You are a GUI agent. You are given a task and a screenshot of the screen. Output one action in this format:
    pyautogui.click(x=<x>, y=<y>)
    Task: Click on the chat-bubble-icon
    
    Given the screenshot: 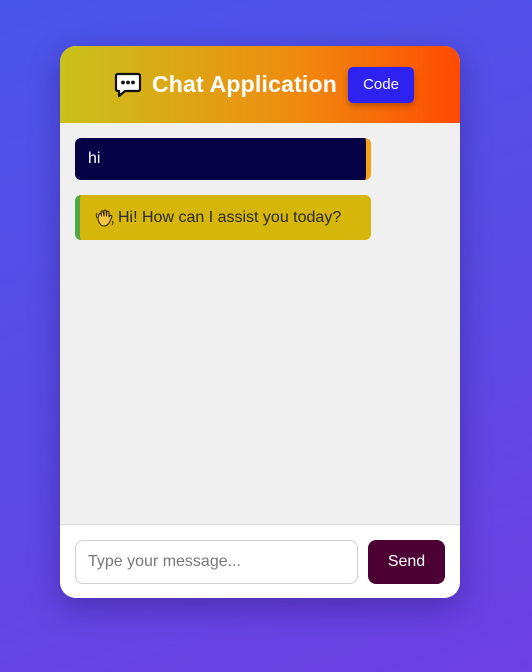 What is the action you would take?
    pyautogui.click(x=128, y=85)
    